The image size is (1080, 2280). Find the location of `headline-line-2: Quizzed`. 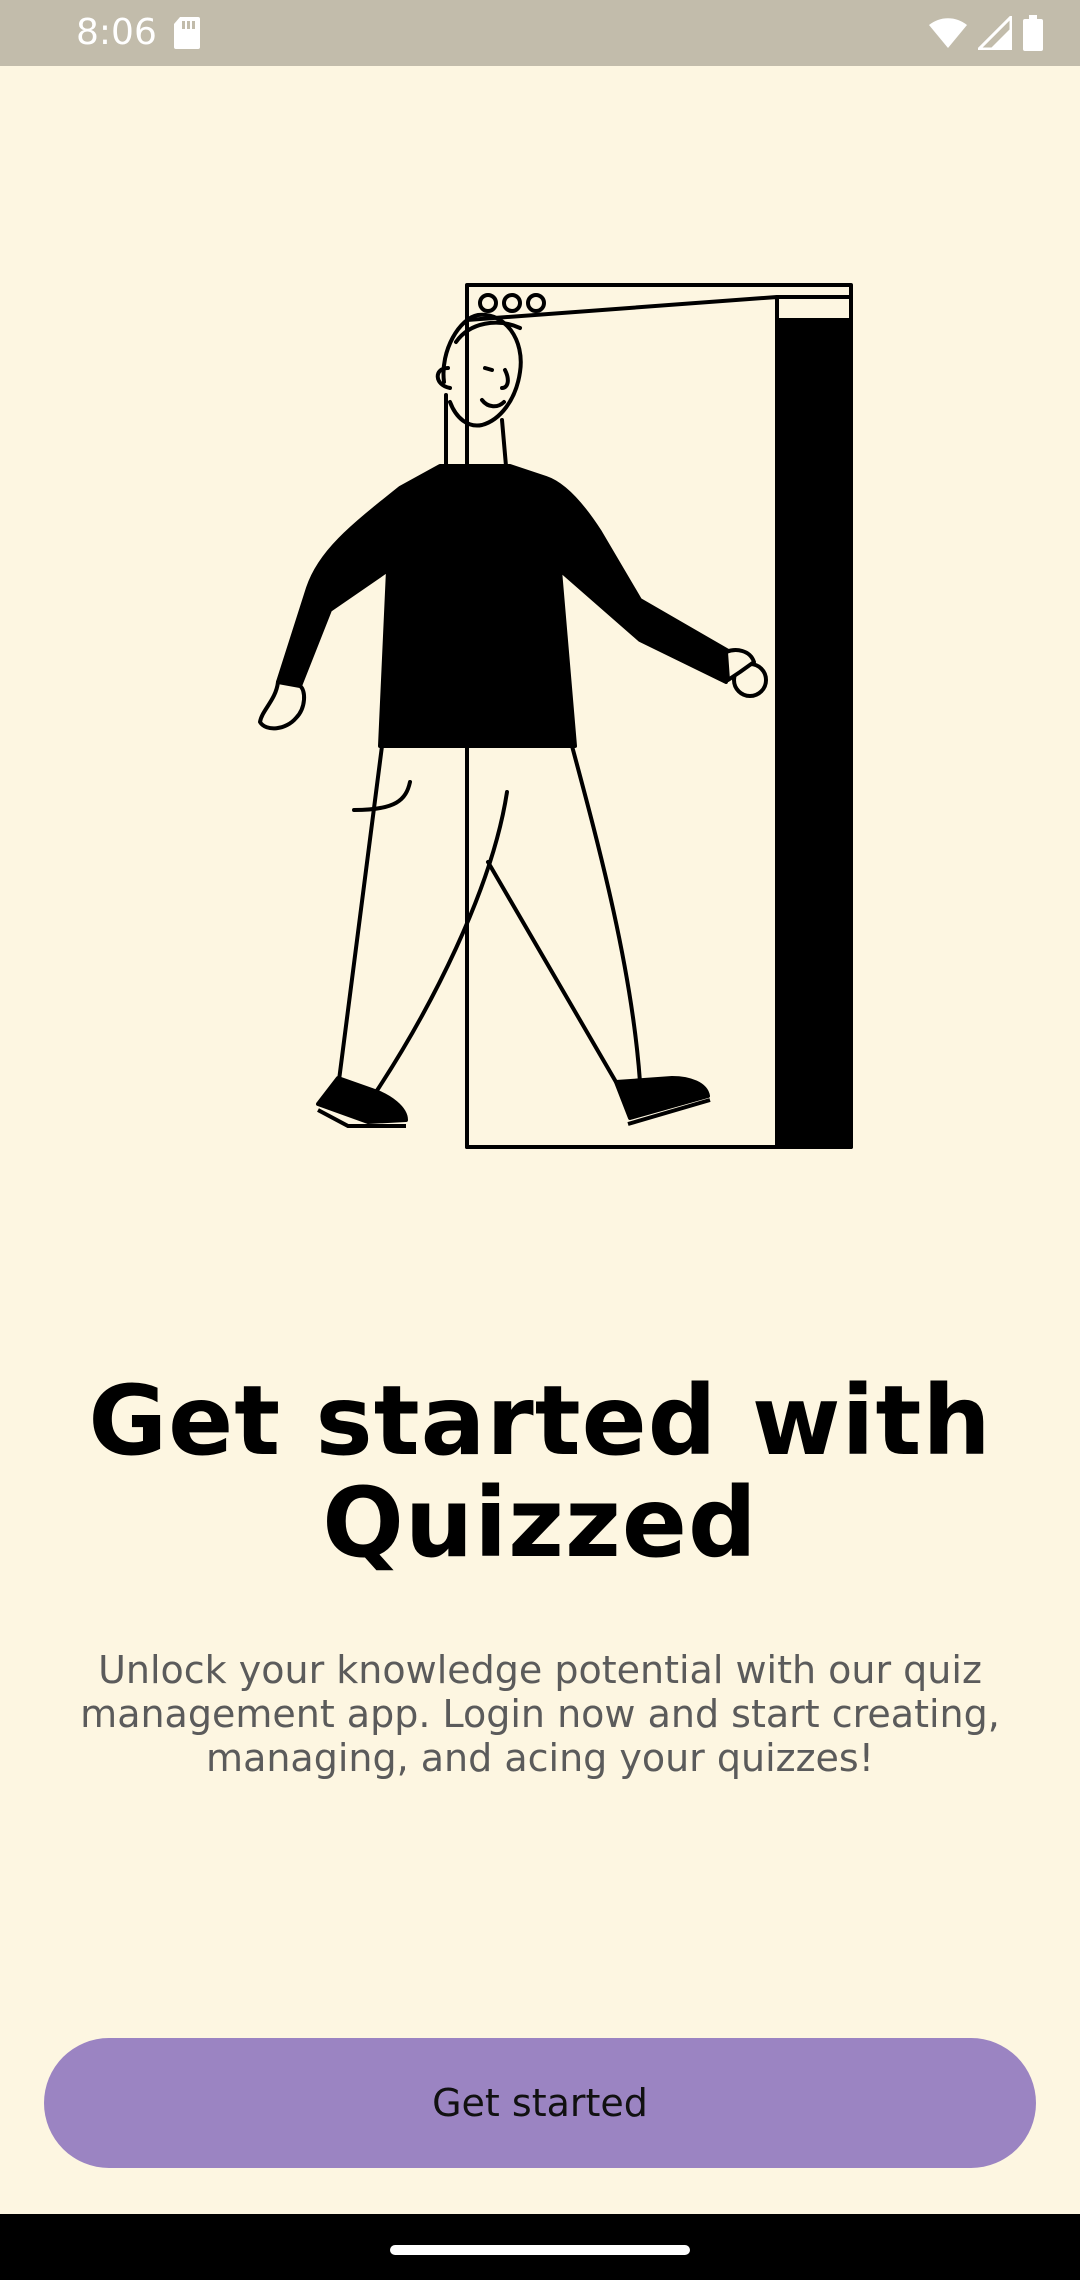

headline-line-2: Quizzed is located at coordinates (540, 1523).